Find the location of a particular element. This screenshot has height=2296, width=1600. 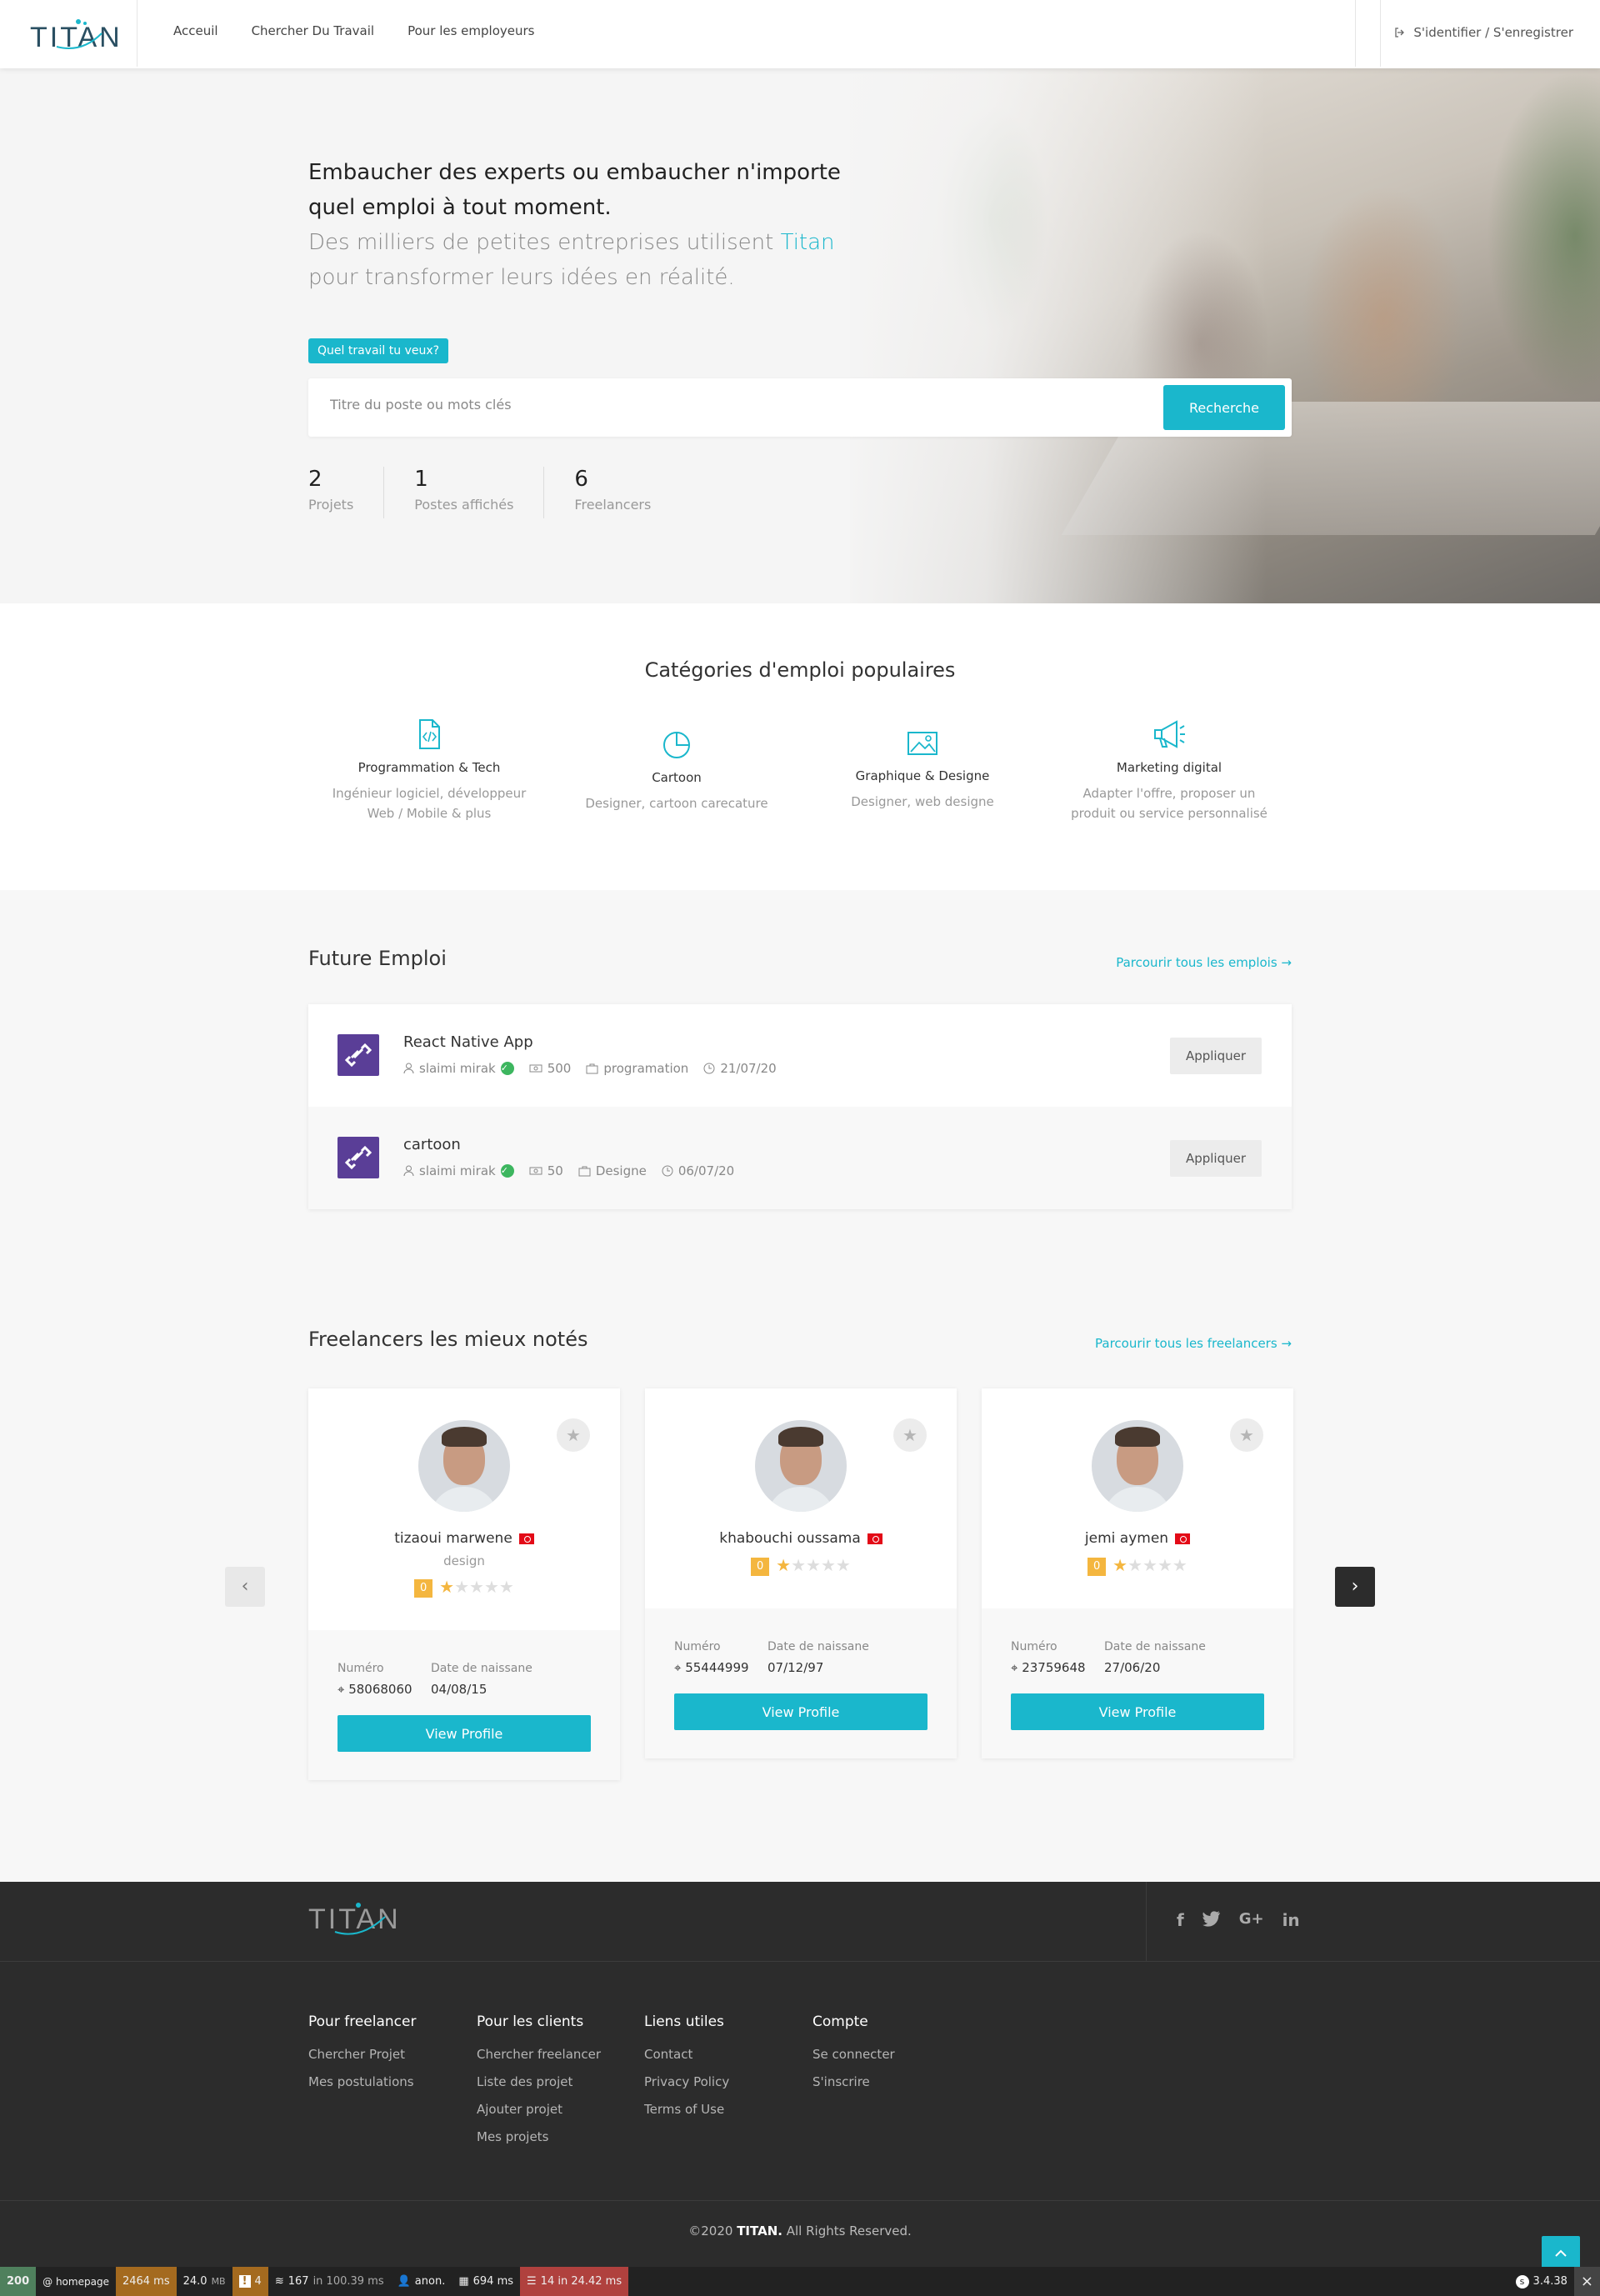

code-file-icon is located at coordinates (429, 734).